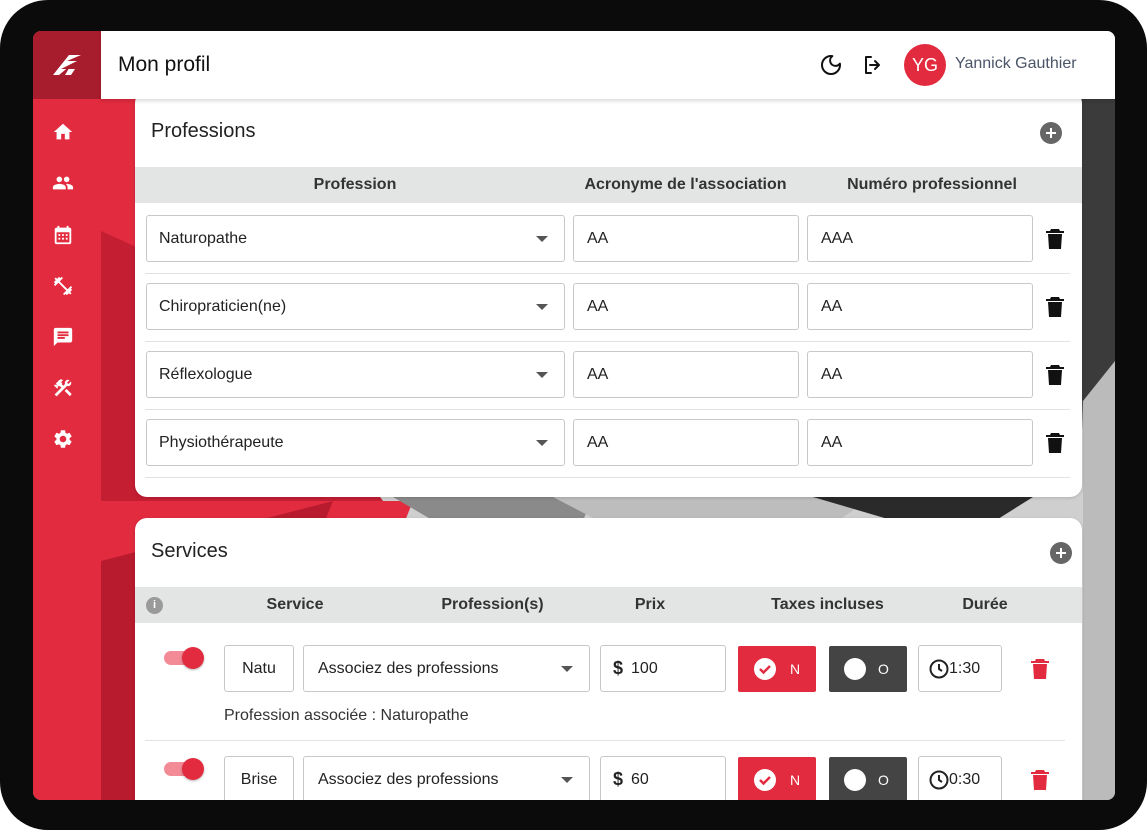 This screenshot has height=830, width=1147. What do you see at coordinates (164, 64) in the screenshot?
I see `page-title: Mon profil` at bounding box center [164, 64].